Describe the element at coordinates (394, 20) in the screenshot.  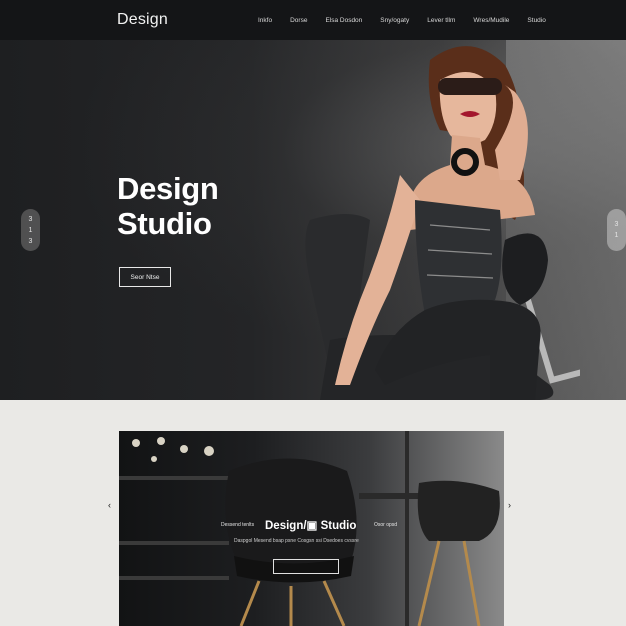
I see `nav-item-4: Sny/ogaty` at that location.